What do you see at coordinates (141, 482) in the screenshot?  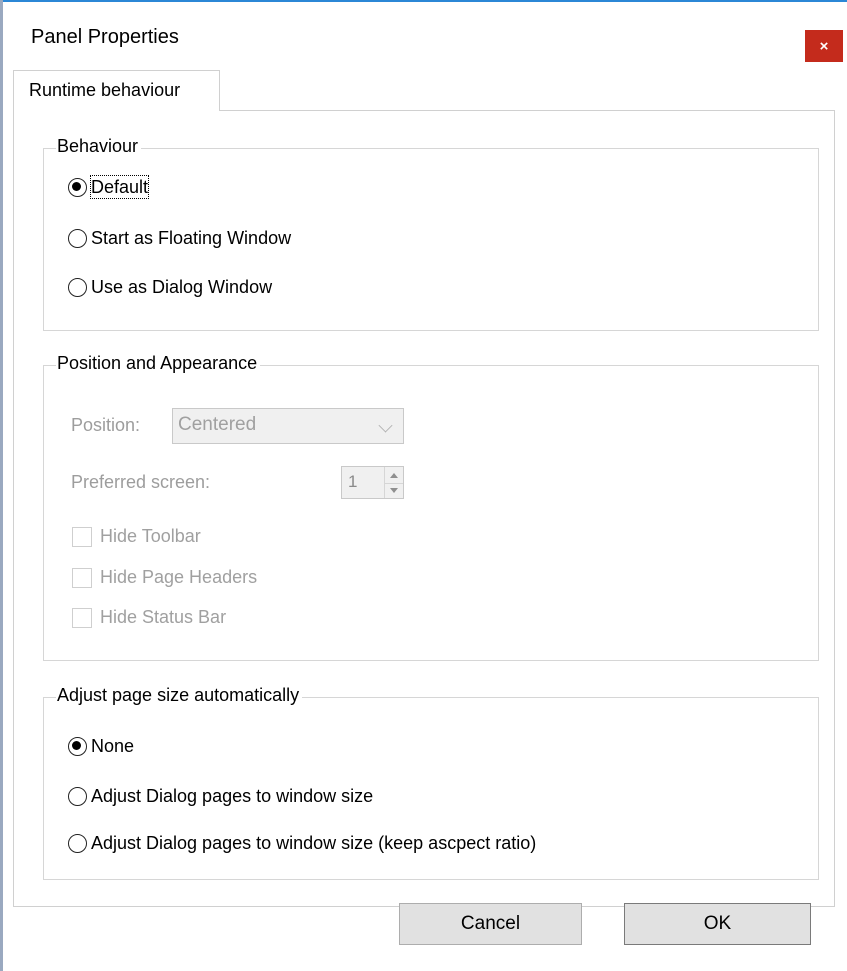 I see `preferred-screen-label: Preferred screen:` at bounding box center [141, 482].